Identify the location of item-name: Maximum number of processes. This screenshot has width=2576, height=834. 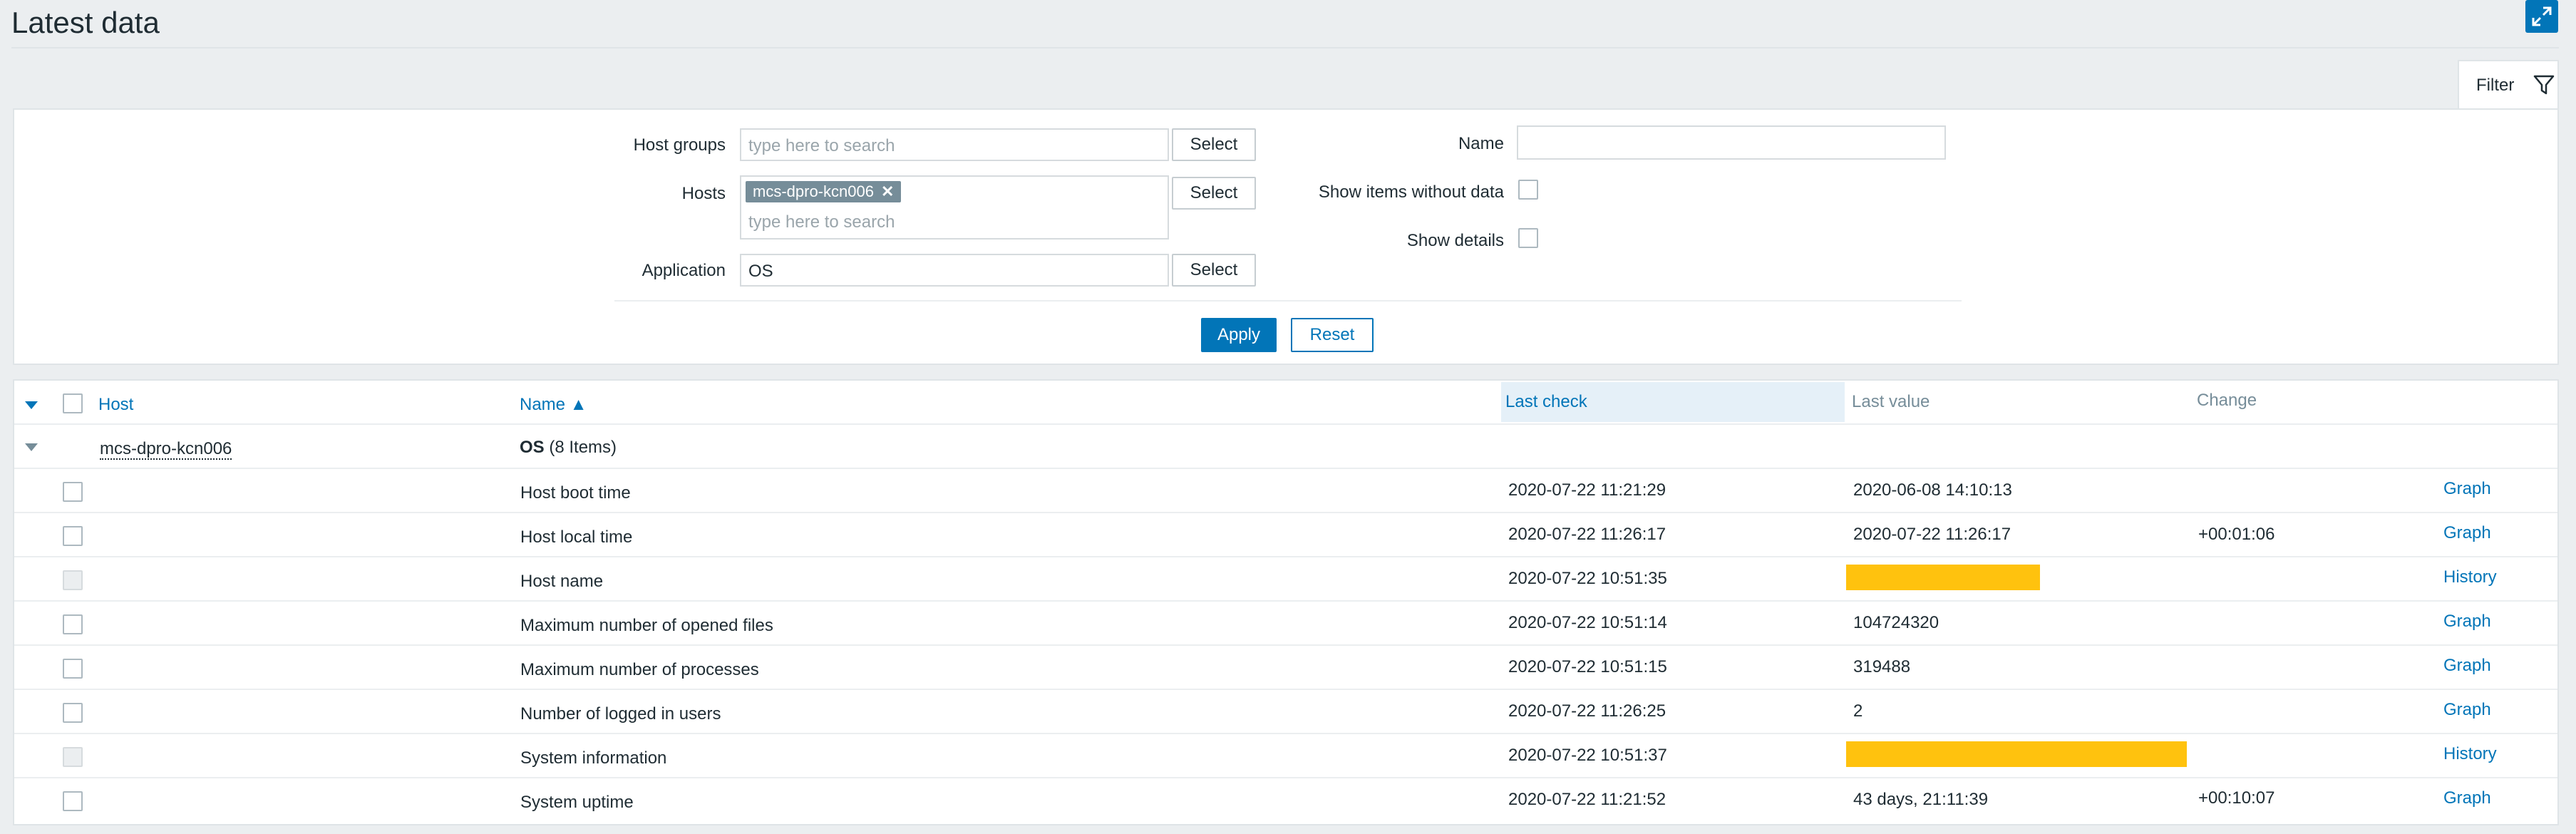
(639, 669).